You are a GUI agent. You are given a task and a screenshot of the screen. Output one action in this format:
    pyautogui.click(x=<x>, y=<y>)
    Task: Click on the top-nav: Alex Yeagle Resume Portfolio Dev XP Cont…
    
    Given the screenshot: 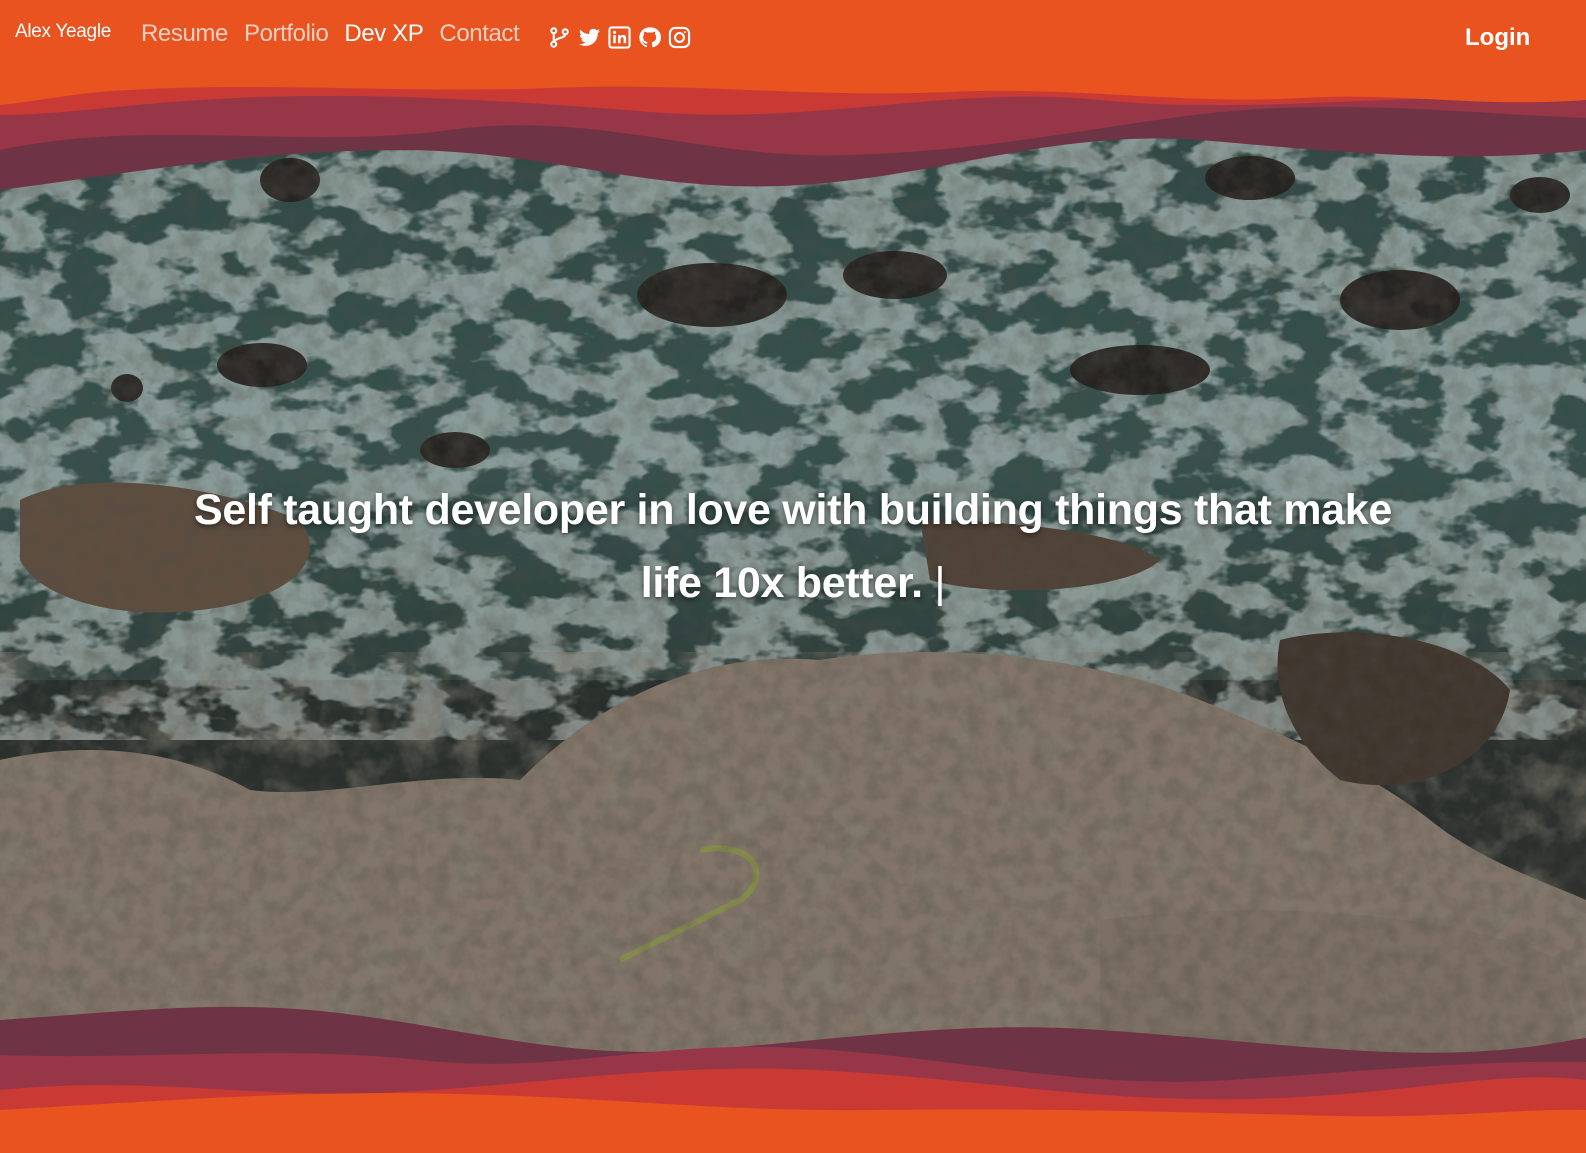 What is the action you would take?
    pyautogui.click(x=793, y=40)
    